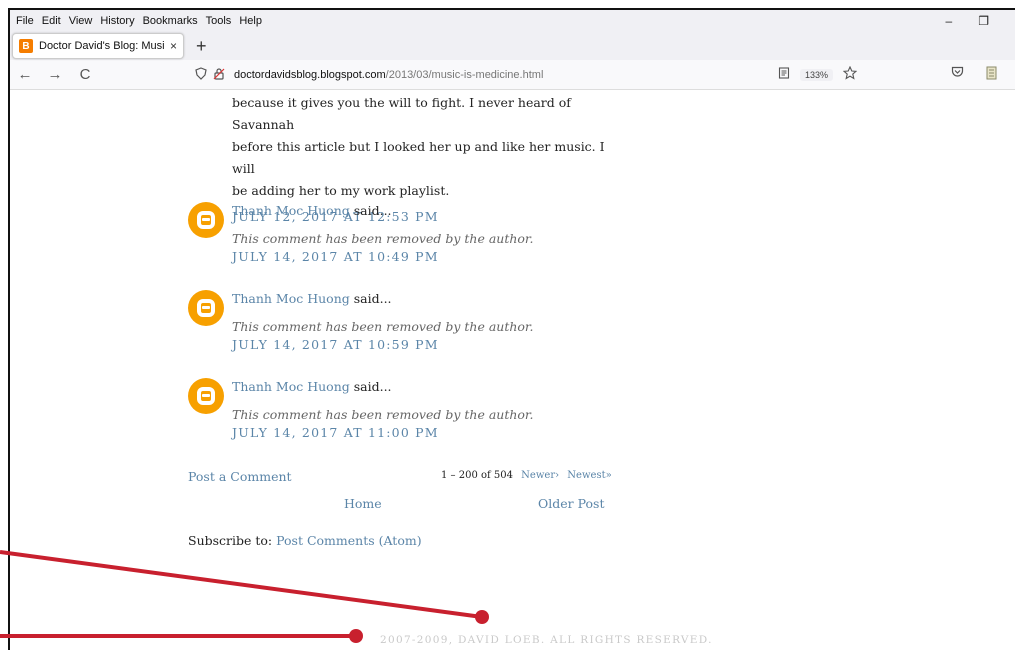  I want to click on comment-line: be adding her to my work playlist., so click(341, 190).